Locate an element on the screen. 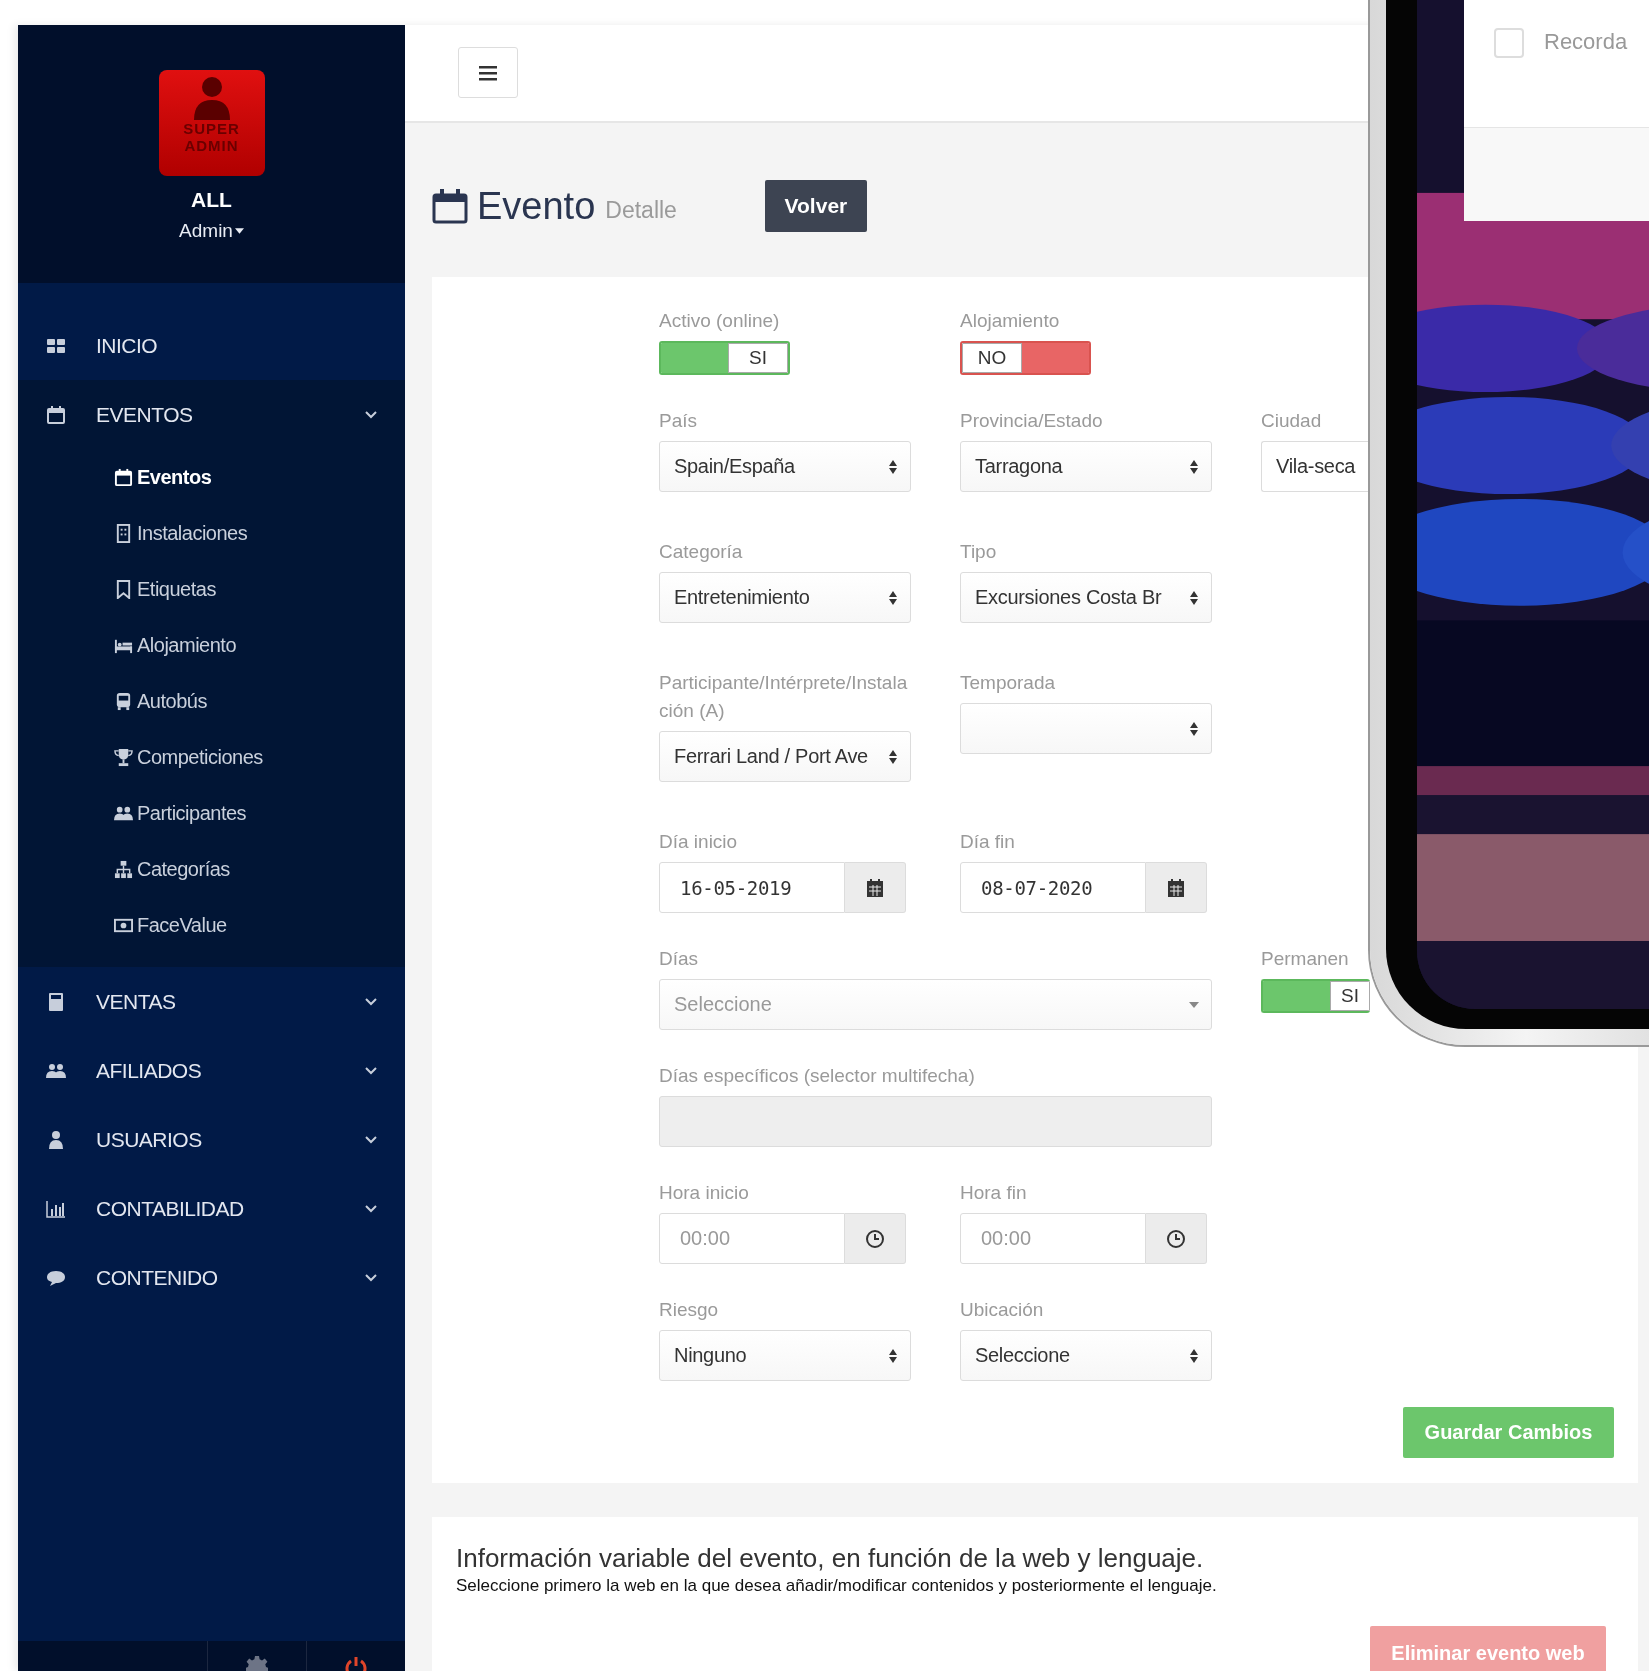 This screenshot has width=1649, height=1671. select-field: Spain/España is located at coordinates (785, 466).